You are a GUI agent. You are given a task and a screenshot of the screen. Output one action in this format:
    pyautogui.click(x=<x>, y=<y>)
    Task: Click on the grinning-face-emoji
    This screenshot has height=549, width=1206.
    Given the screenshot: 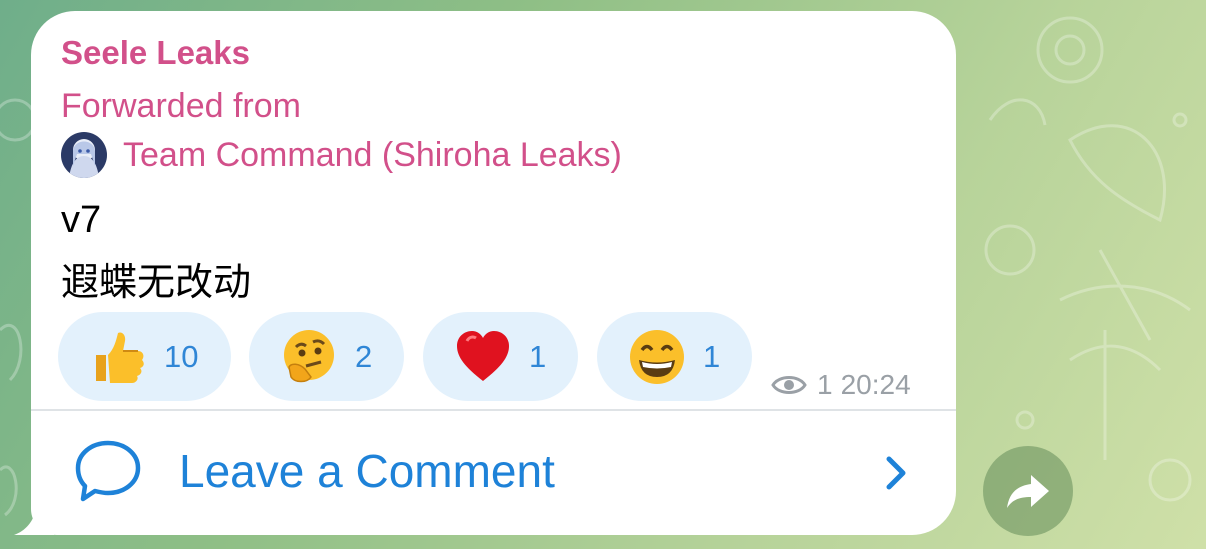 What is the action you would take?
    pyautogui.click(x=657, y=356)
    